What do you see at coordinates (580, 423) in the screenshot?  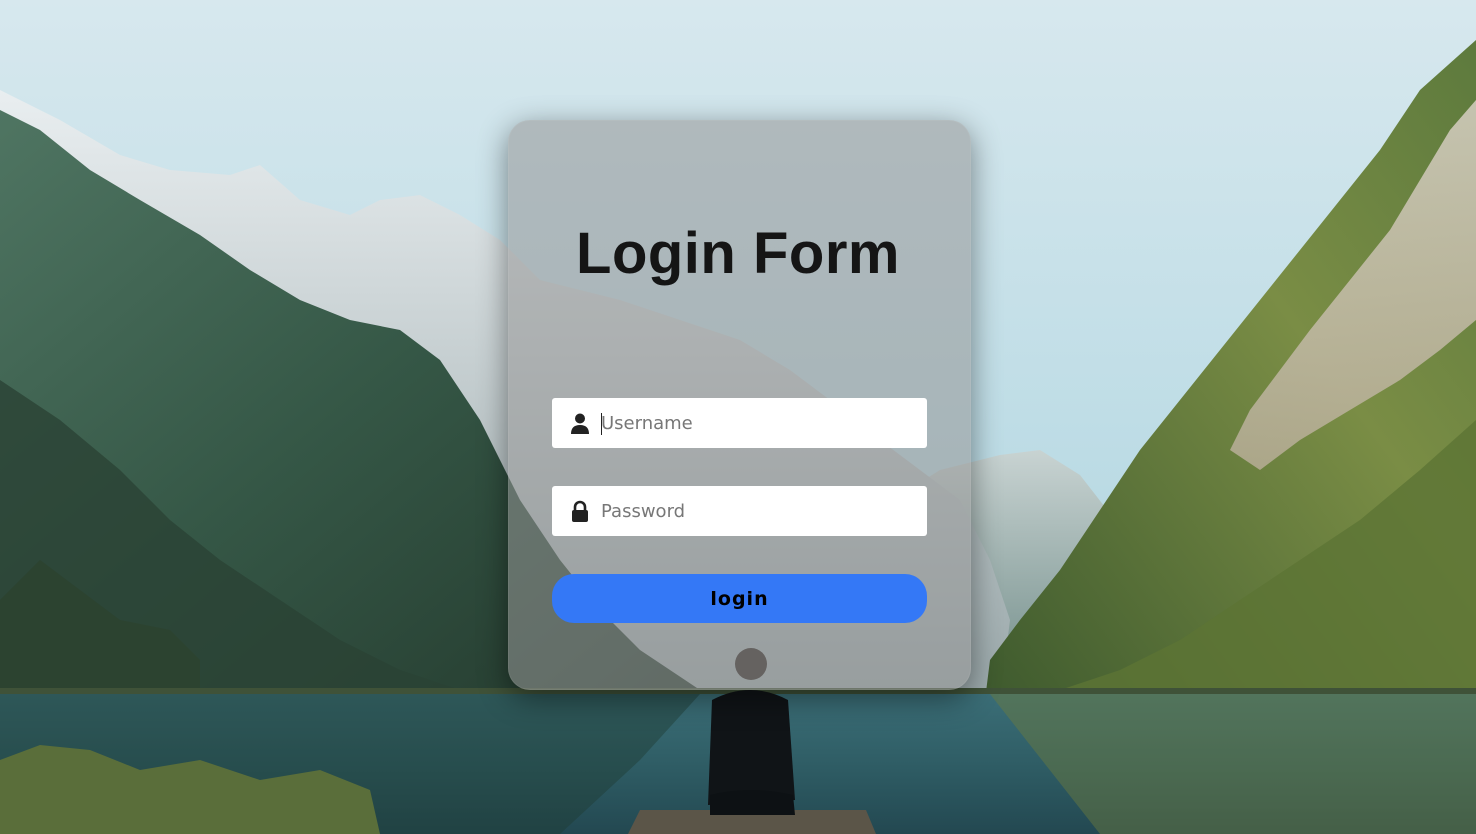 I see `user-icon` at bounding box center [580, 423].